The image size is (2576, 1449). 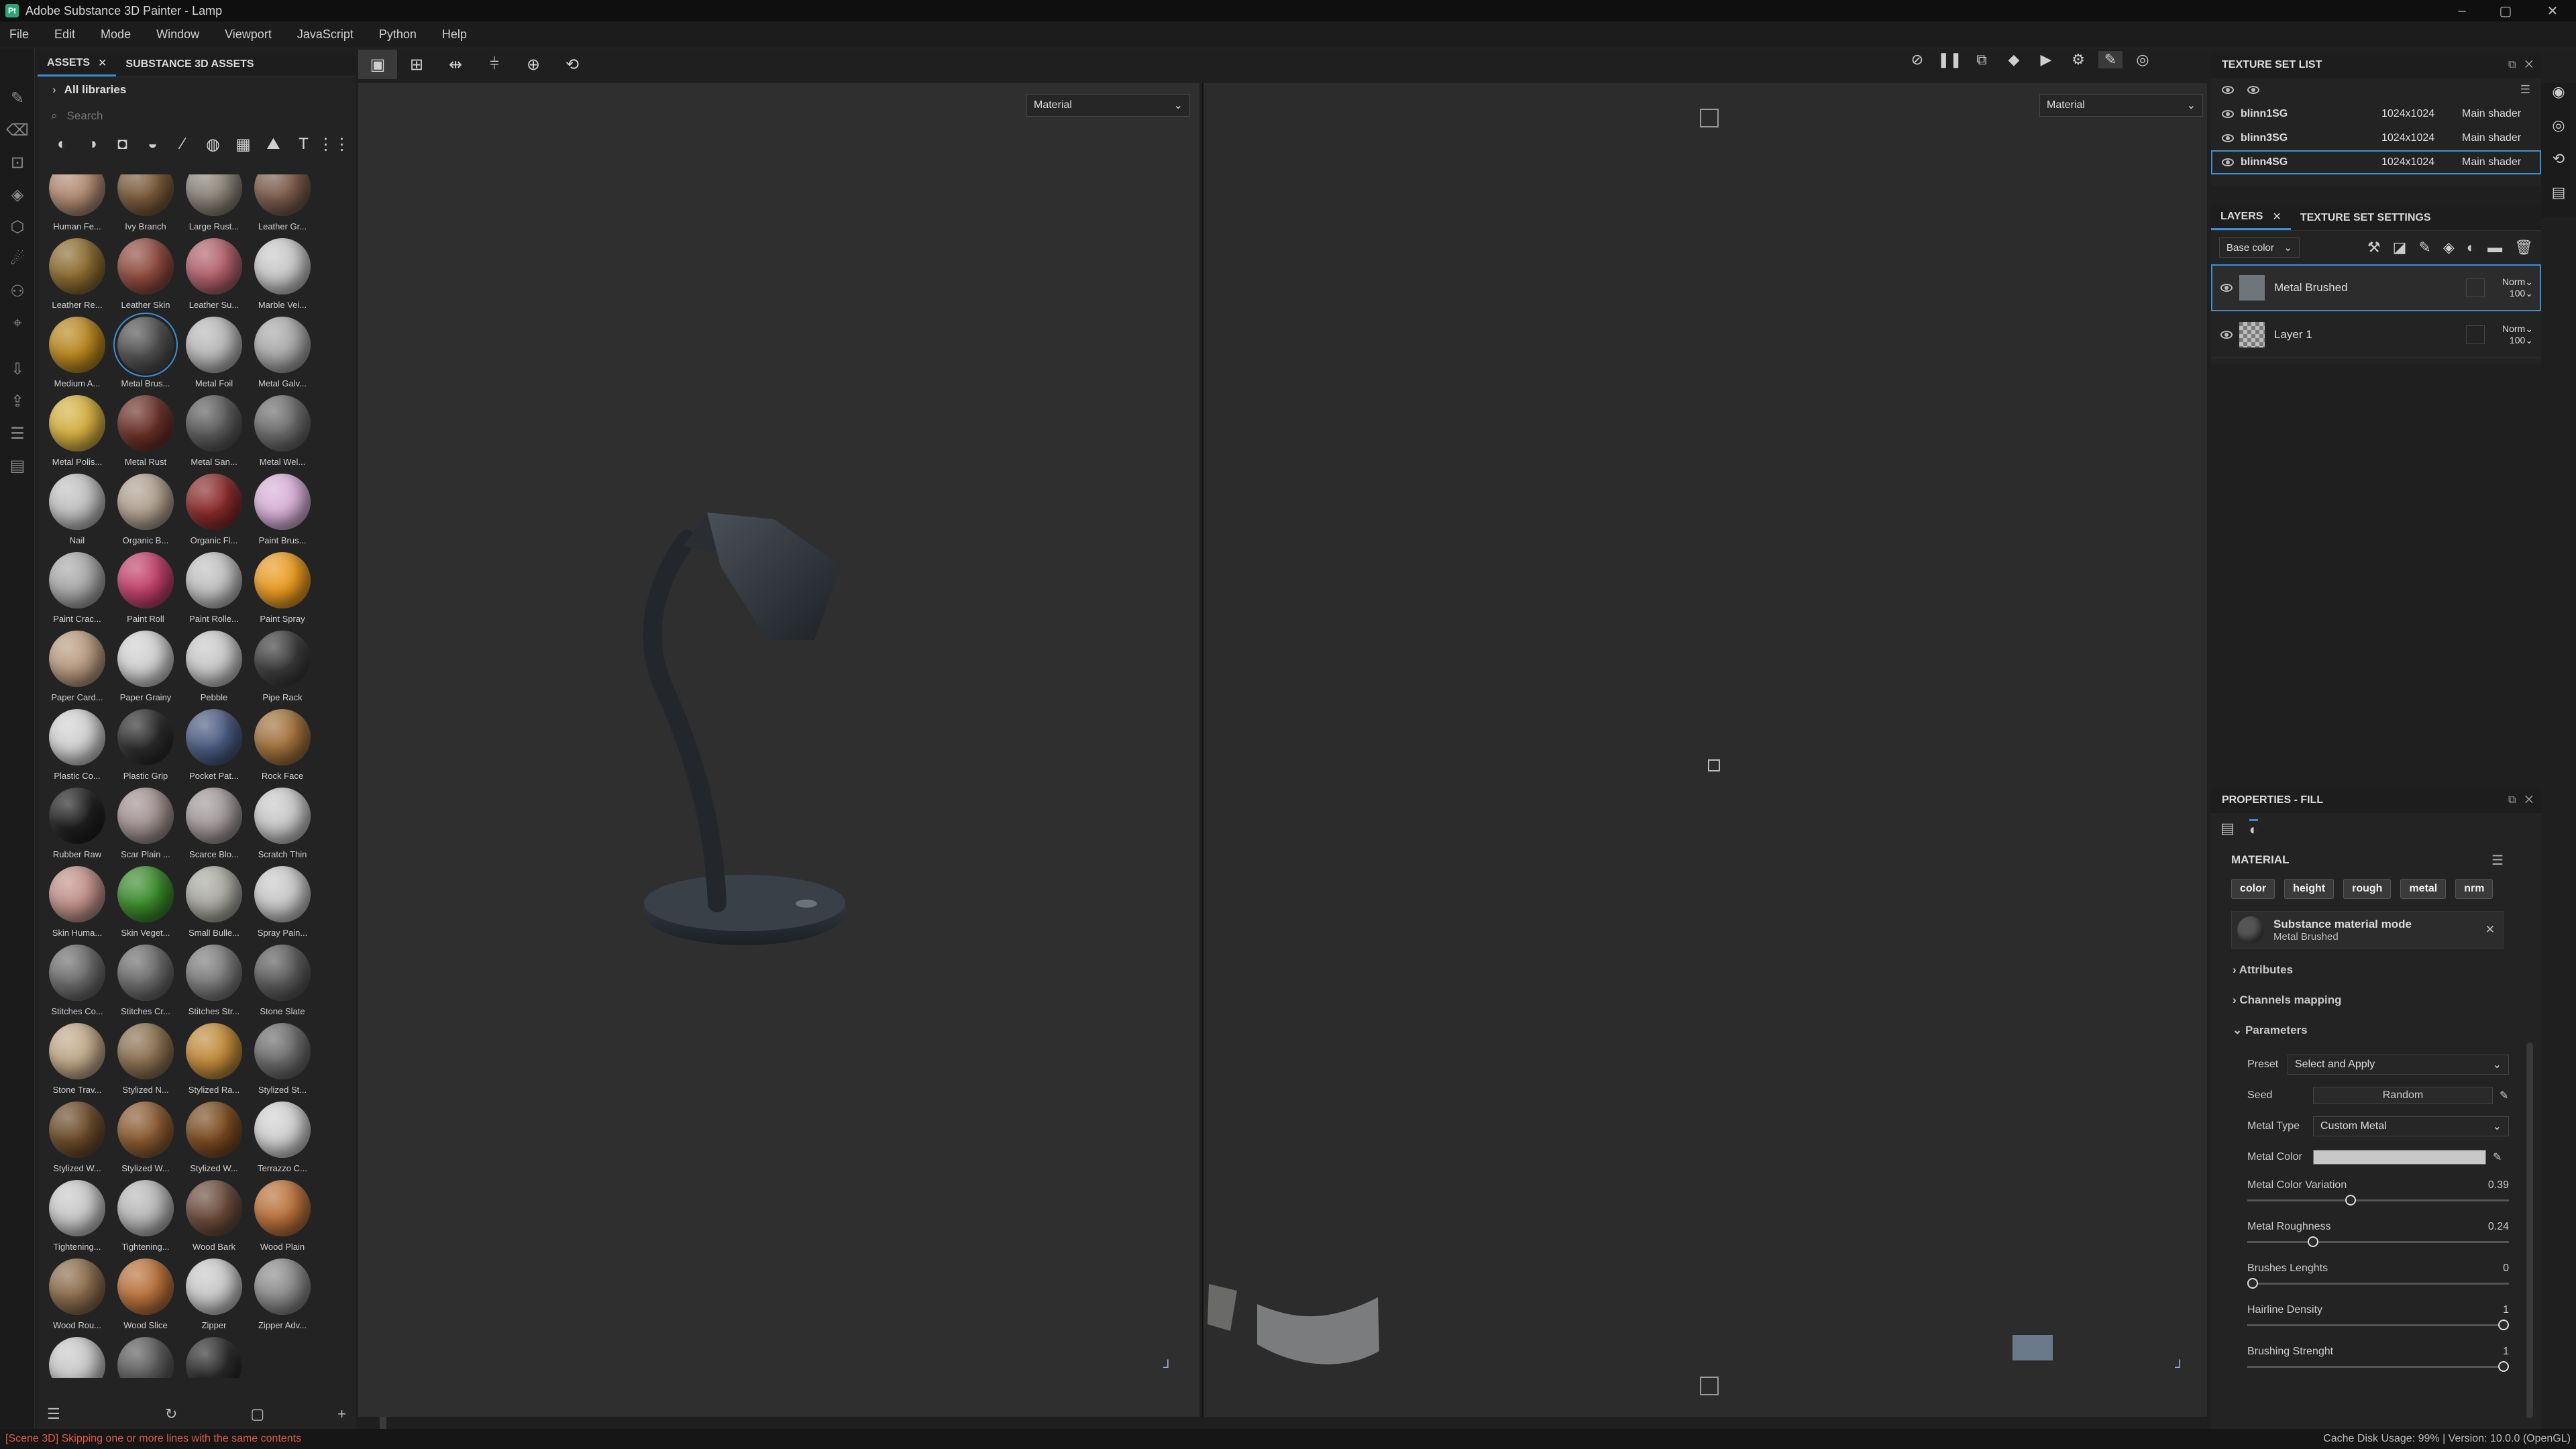 What do you see at coordinates (145, 204) in the screenshot?
I see `asset-tile: Ivy Branch` at bounding box center [145, 204].